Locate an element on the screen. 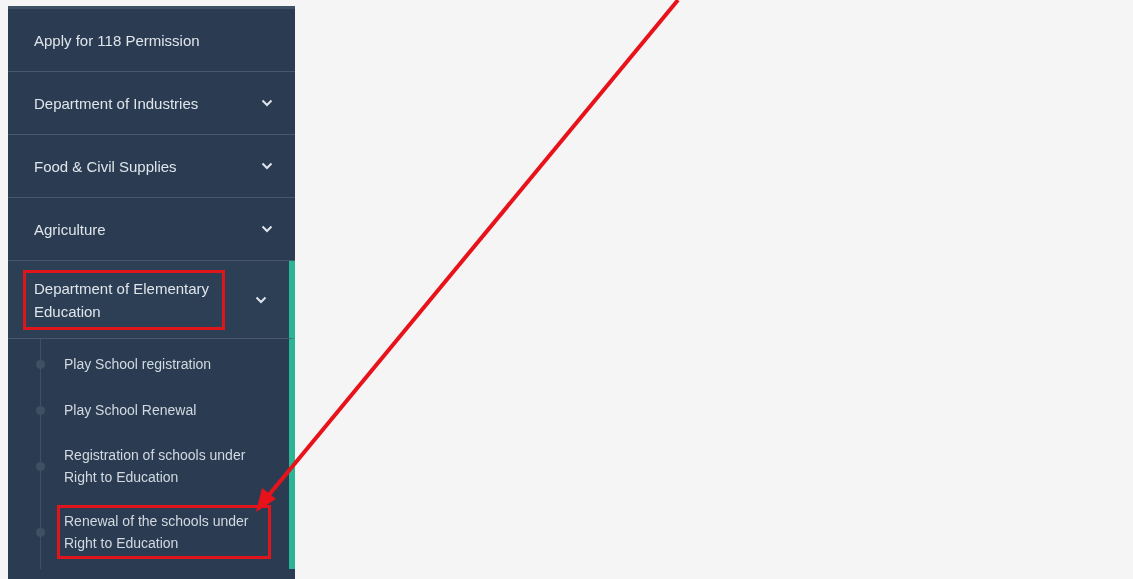 The width and height of the screenshot is (1133, 579). submenu-item: Play School registration is located at coordinates (138, 364).